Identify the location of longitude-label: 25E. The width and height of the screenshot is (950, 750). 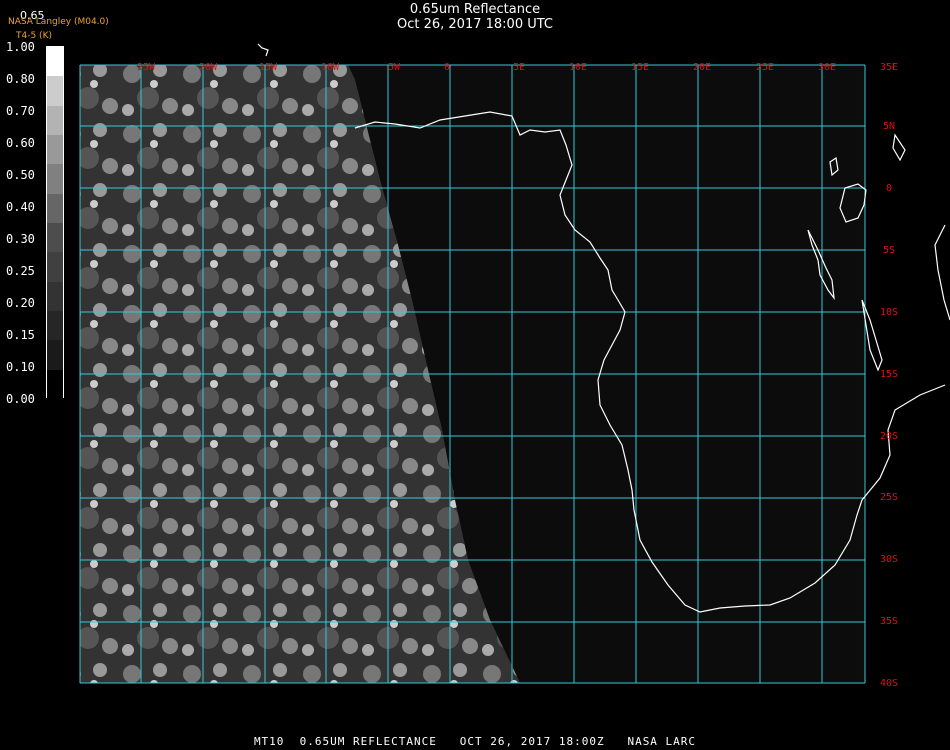
(765, 67).